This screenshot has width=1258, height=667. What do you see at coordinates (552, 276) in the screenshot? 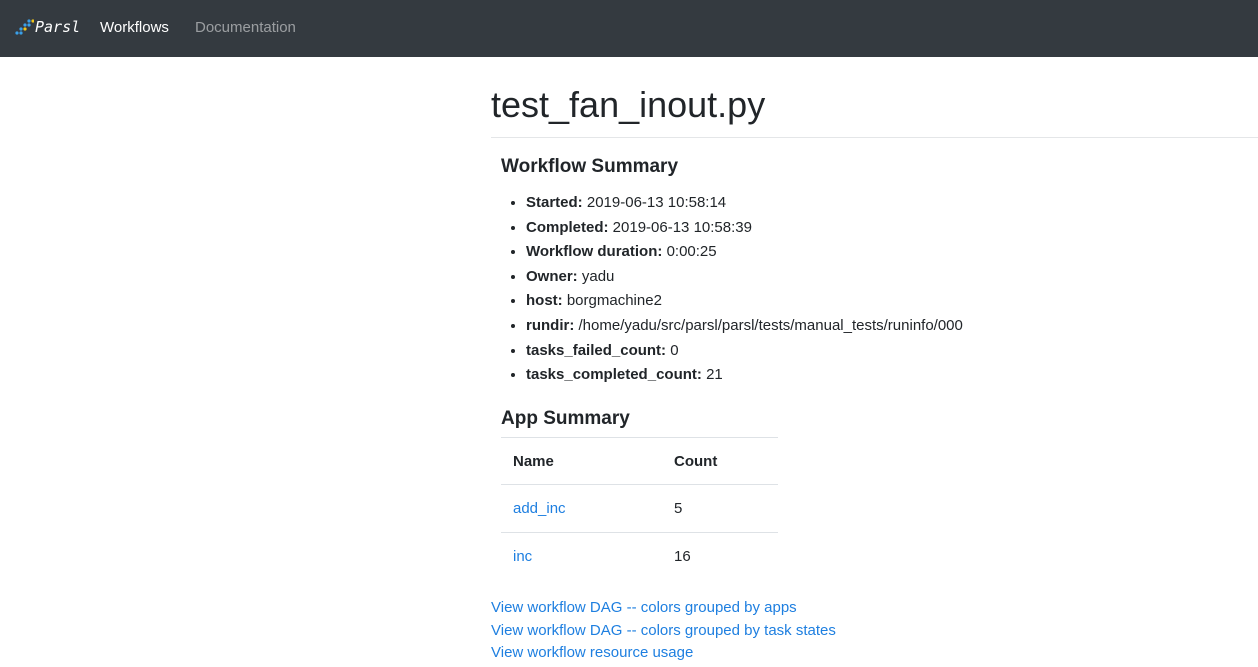
I see `summary-key: Owner:` at bounding box center [552, 276].